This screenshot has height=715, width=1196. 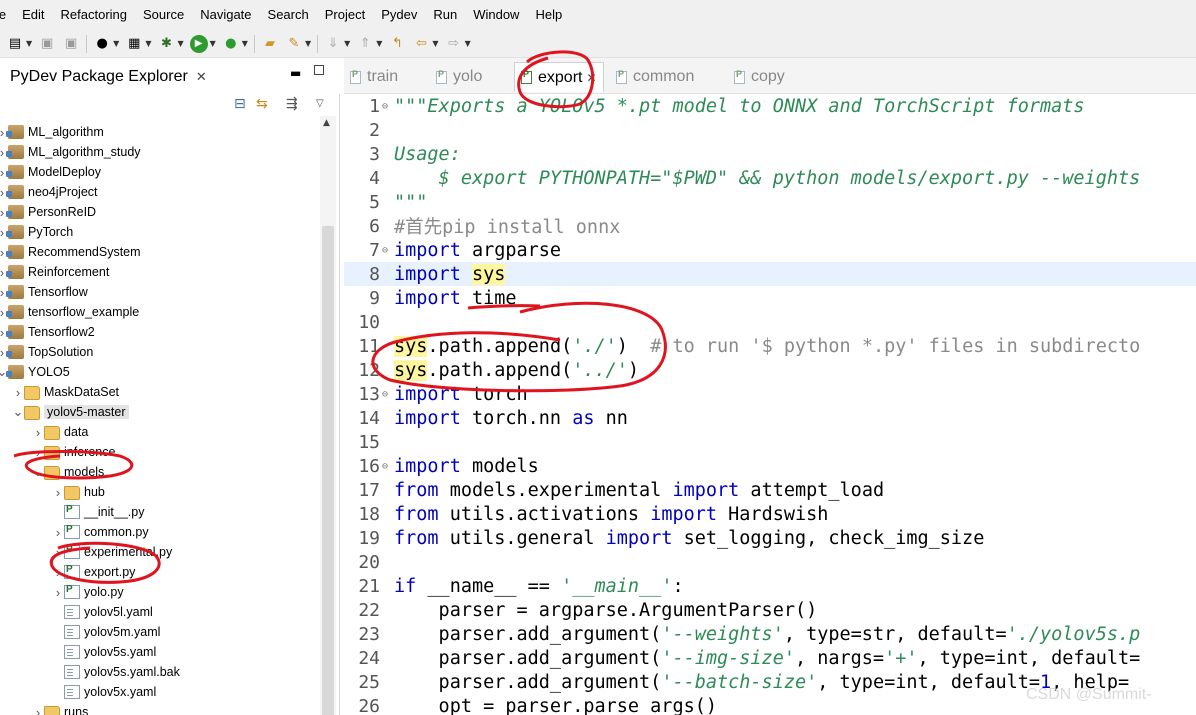 What do you see at coordinates (102, 612) in the screenshot?
I see `tree-item: yolov5l.yaml` at bounding box center [102, 612].